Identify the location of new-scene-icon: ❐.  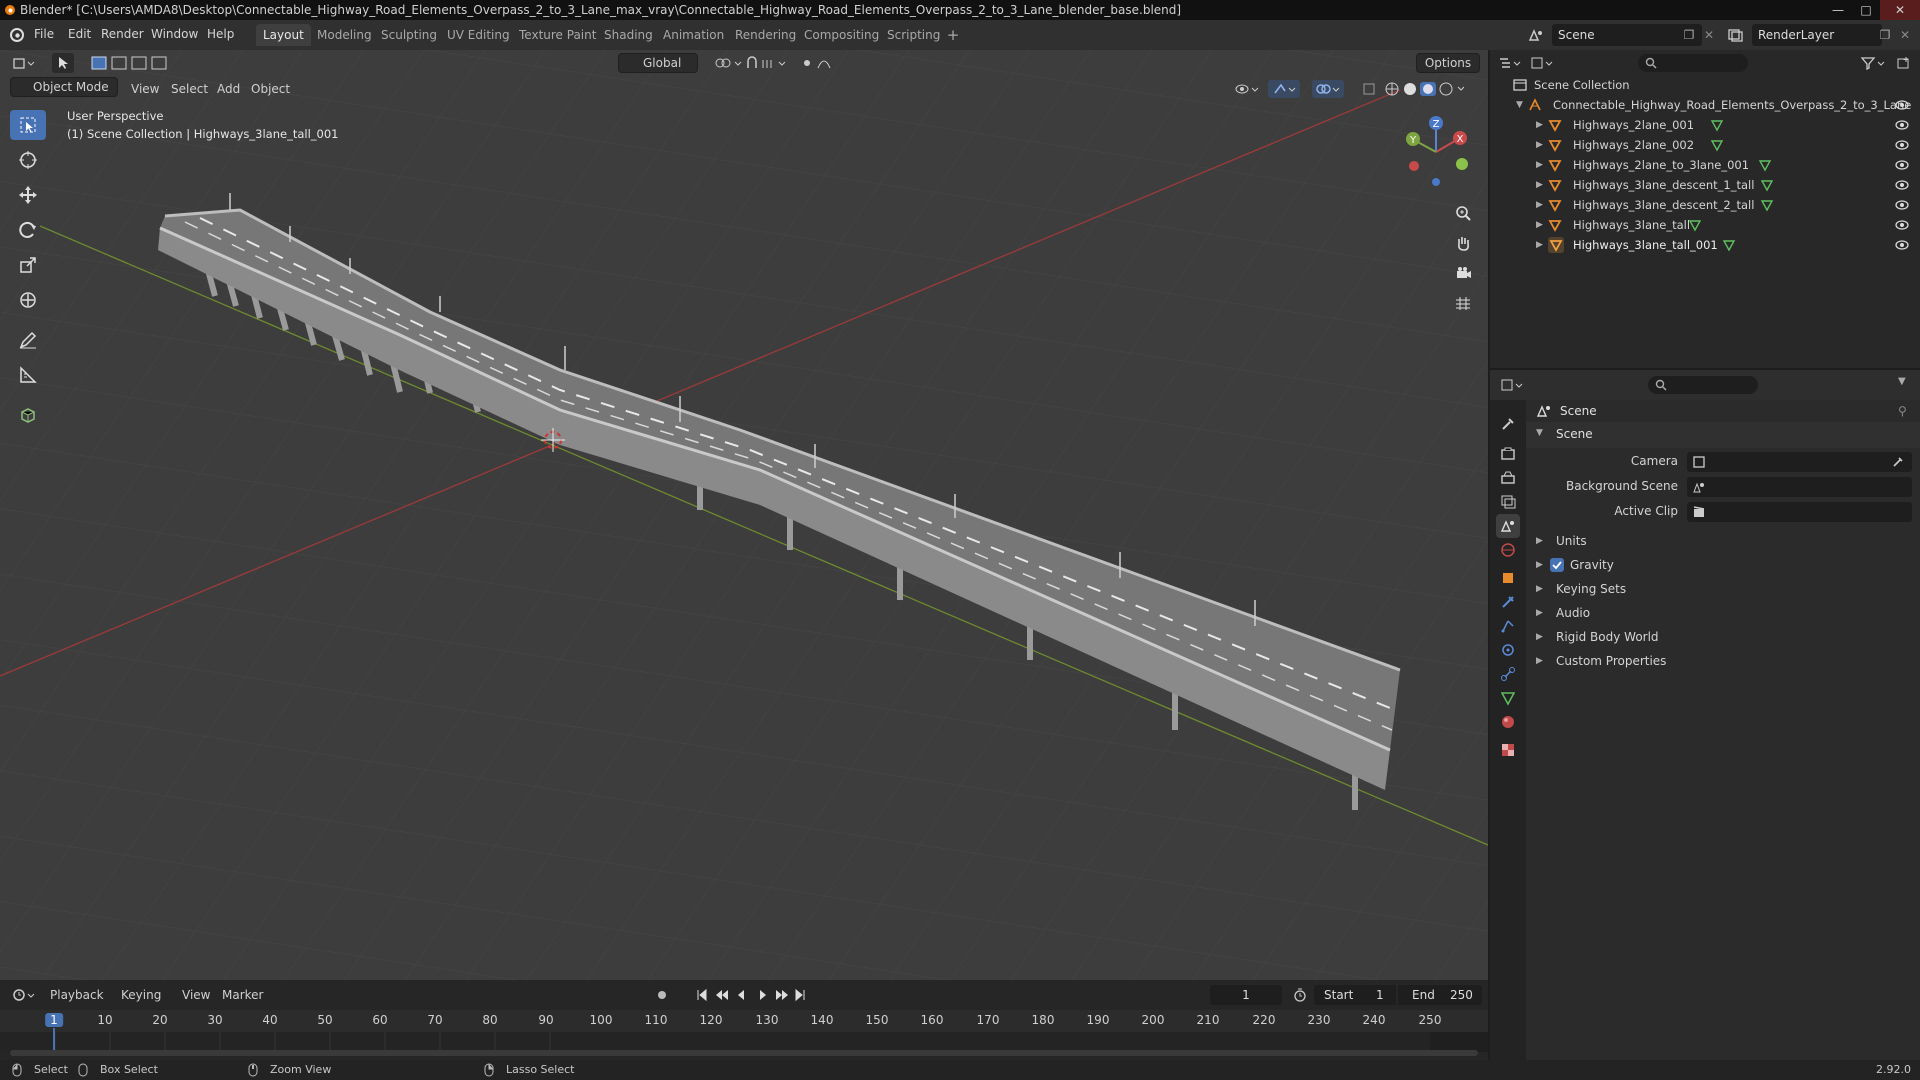
(1689, 35).